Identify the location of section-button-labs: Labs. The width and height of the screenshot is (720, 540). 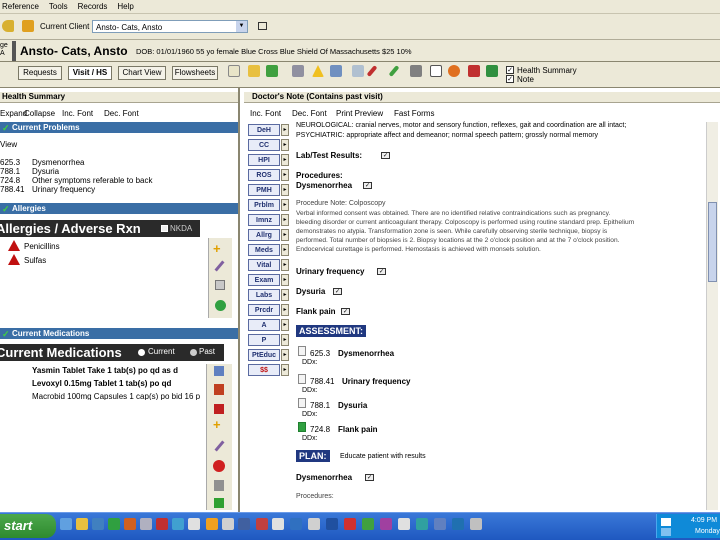
(264, 295).